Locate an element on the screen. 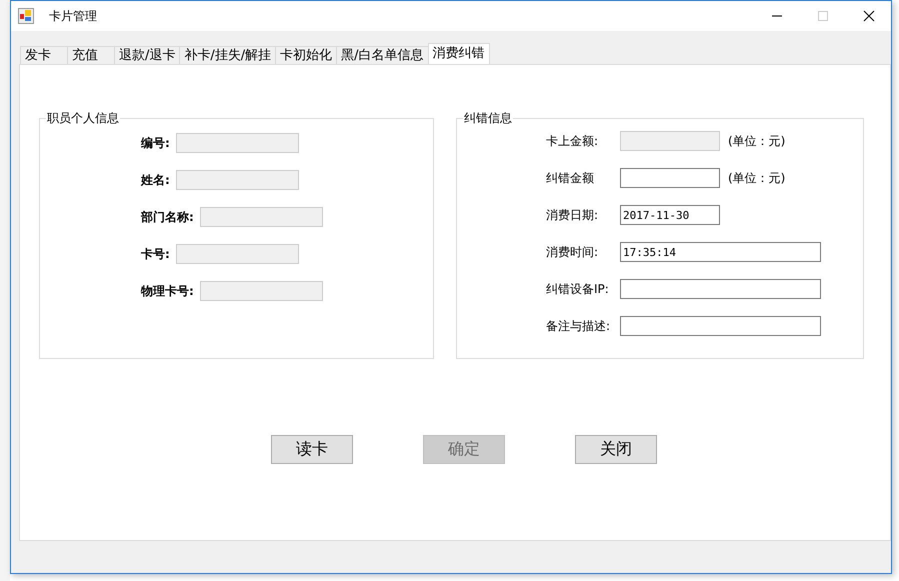  group-title: 纠错信息 is located at coordinates (488, 118).